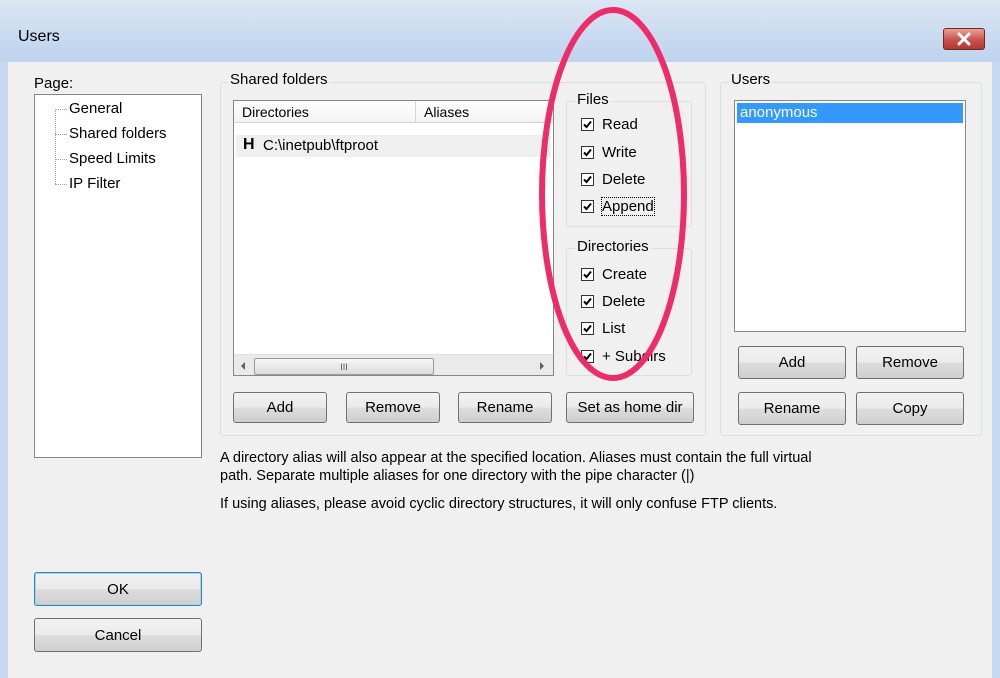 The height and width of the screenshot is (678, 1000). Describe the element at coordinates (280, 407) in the screenshot. I see `add-folder-button: Add` at that location.